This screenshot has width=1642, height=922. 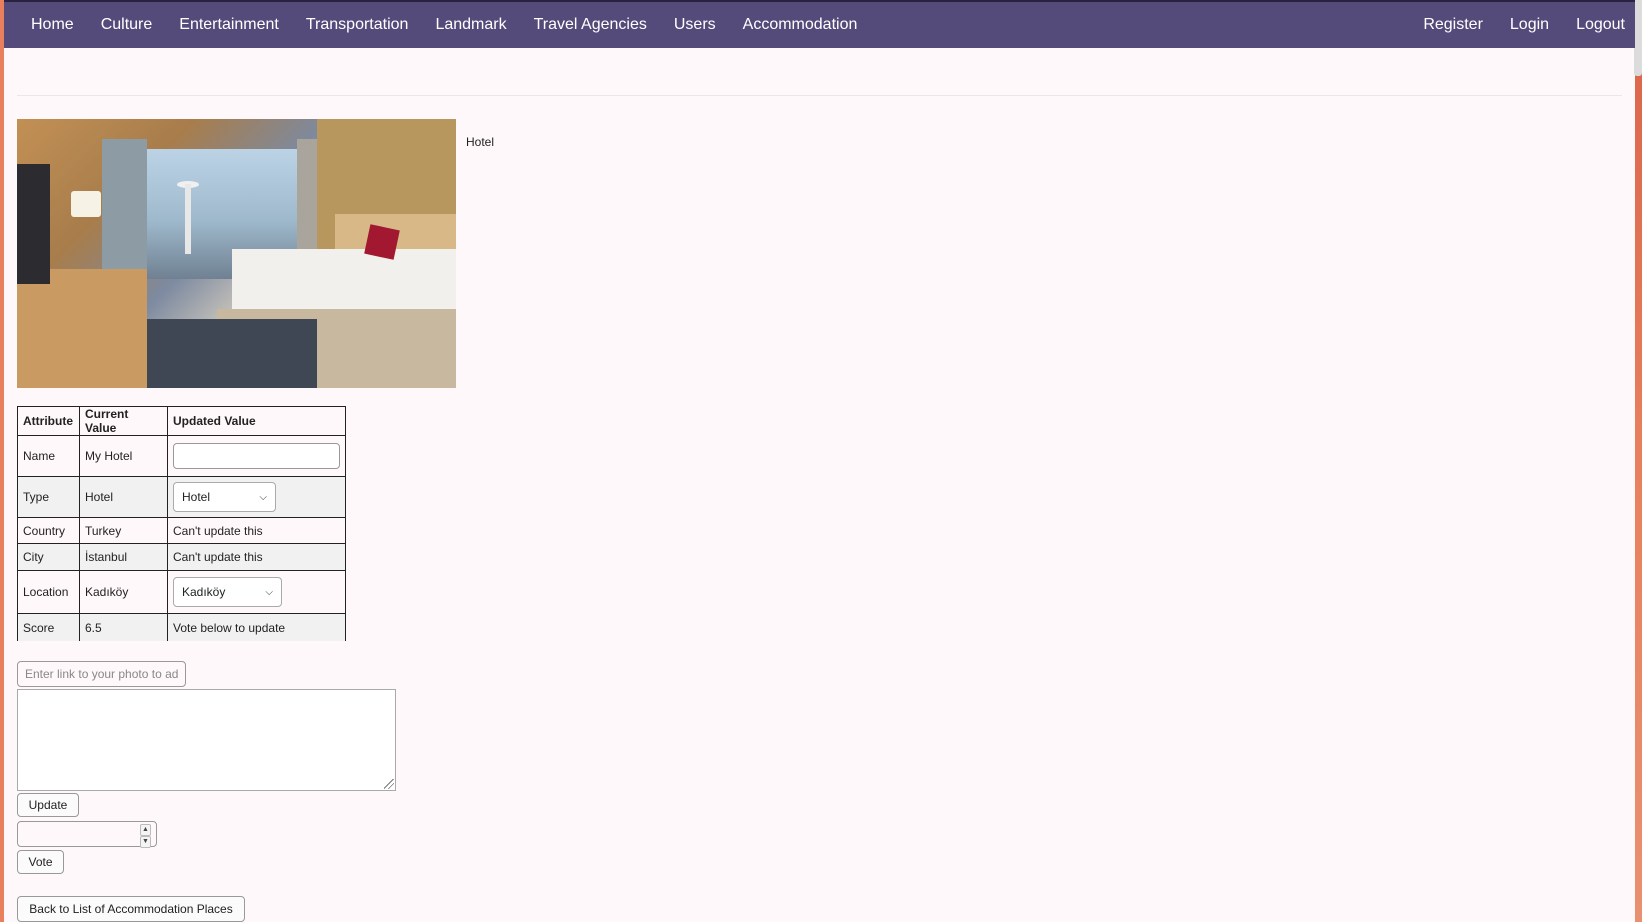 I want to click on attr-current: İstanbul, so click(x=123, y=557).